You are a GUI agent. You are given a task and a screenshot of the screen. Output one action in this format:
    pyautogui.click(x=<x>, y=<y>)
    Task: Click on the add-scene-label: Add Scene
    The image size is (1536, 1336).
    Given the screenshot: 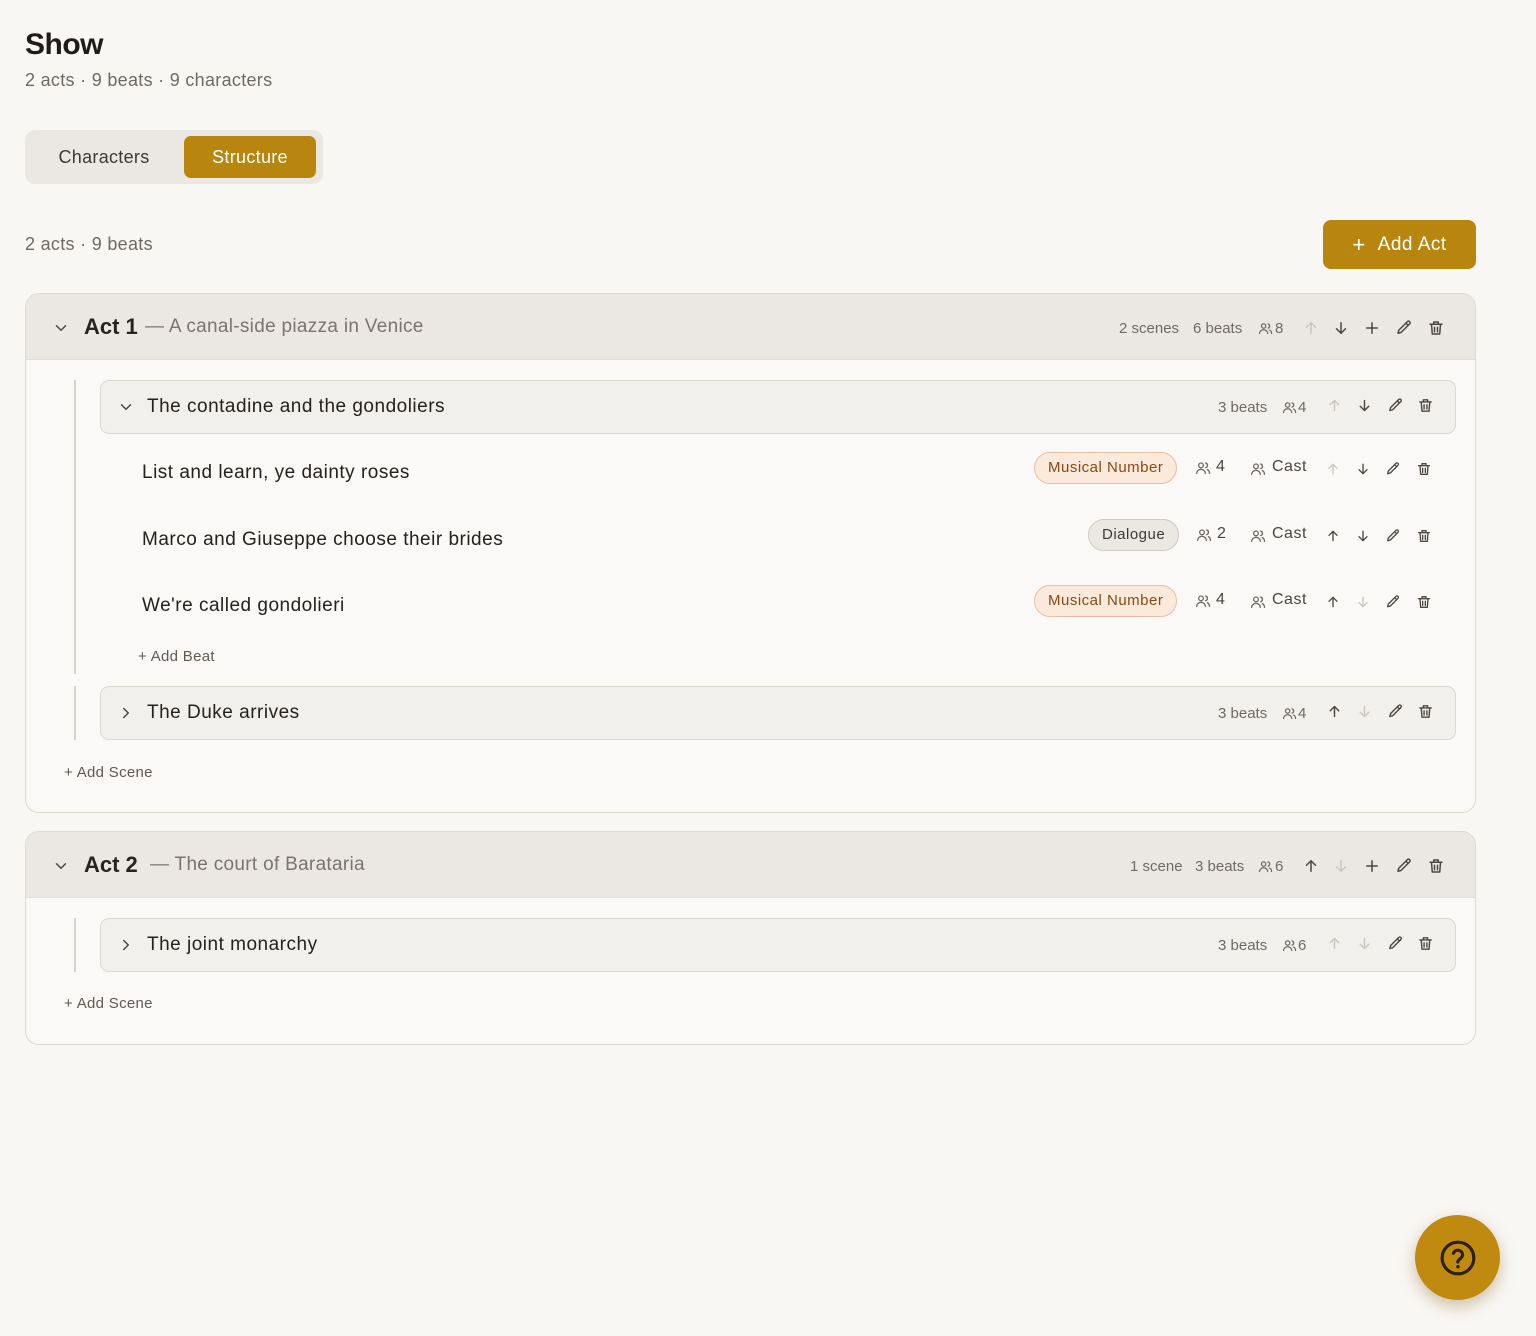 What is the action you would take?
    pyautogui.click(x=114, y=772)
    